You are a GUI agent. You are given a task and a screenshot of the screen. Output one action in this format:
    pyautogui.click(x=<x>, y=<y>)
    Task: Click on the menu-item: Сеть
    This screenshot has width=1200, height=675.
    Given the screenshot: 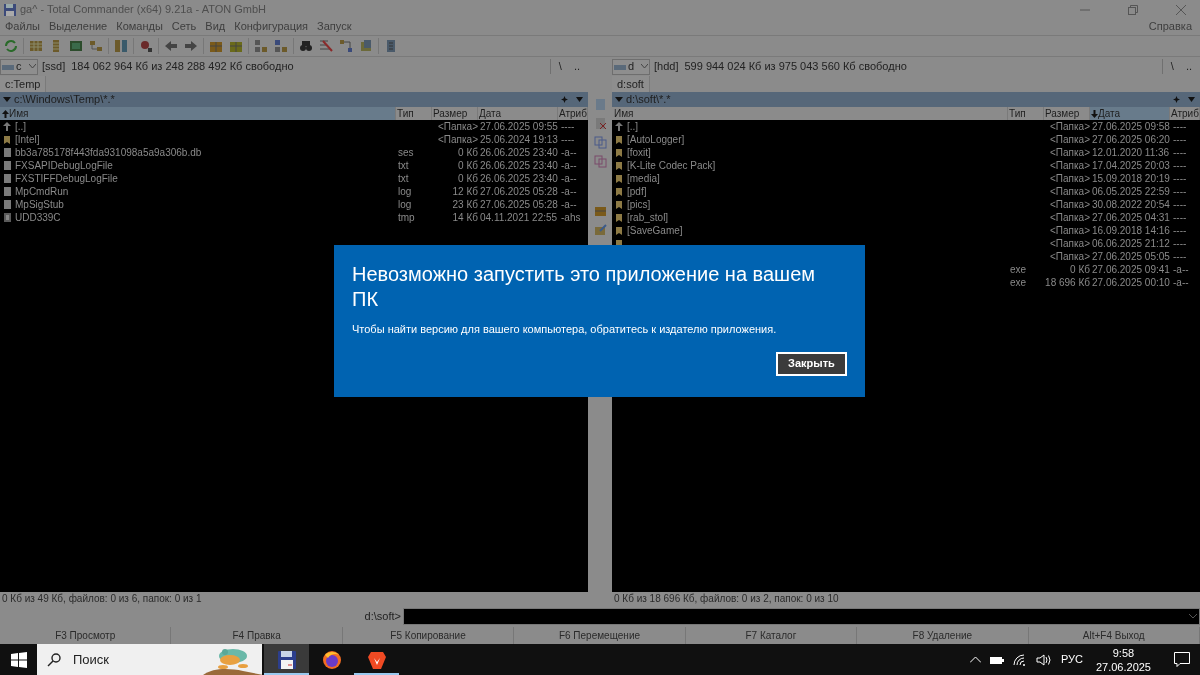 What is the action you would take?
    pyautogui.click(x=184, y=26)
    